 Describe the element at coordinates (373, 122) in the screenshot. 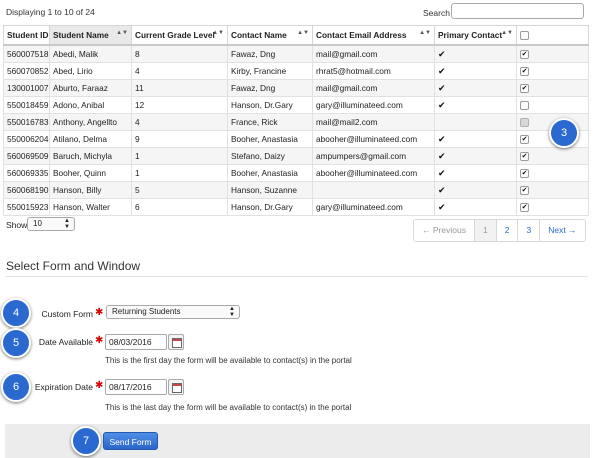

I see `contact-email-cell: mail@mail2.com` at that location.